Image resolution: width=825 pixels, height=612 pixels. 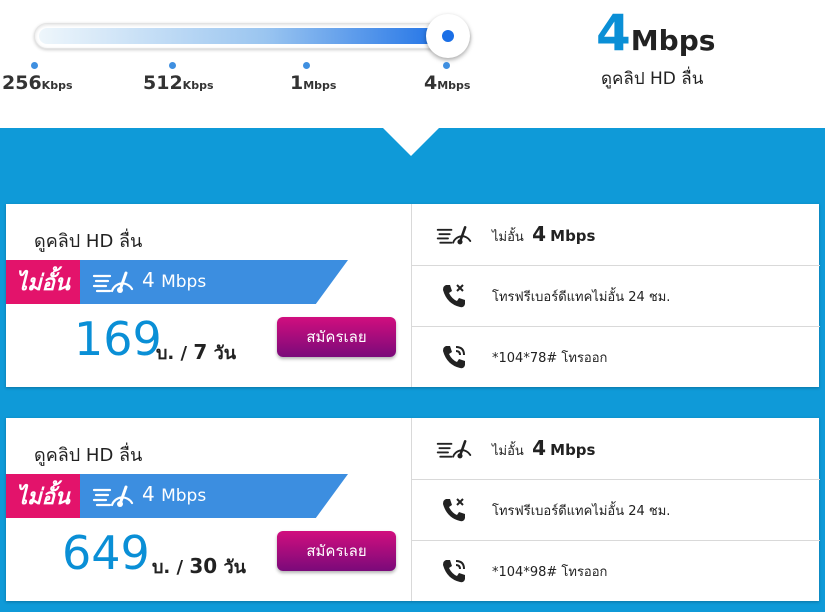 I want to click on speed-tick-label: 256Kbps, so click(x=37, y=83).